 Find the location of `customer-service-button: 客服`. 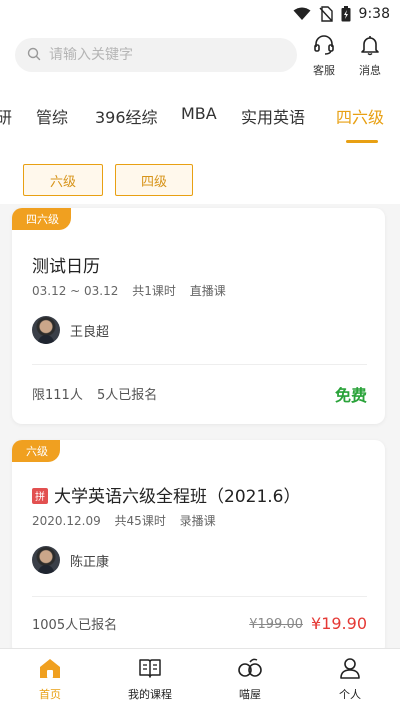

customer-service-button: 客服 is located at coordinates (324, 56).